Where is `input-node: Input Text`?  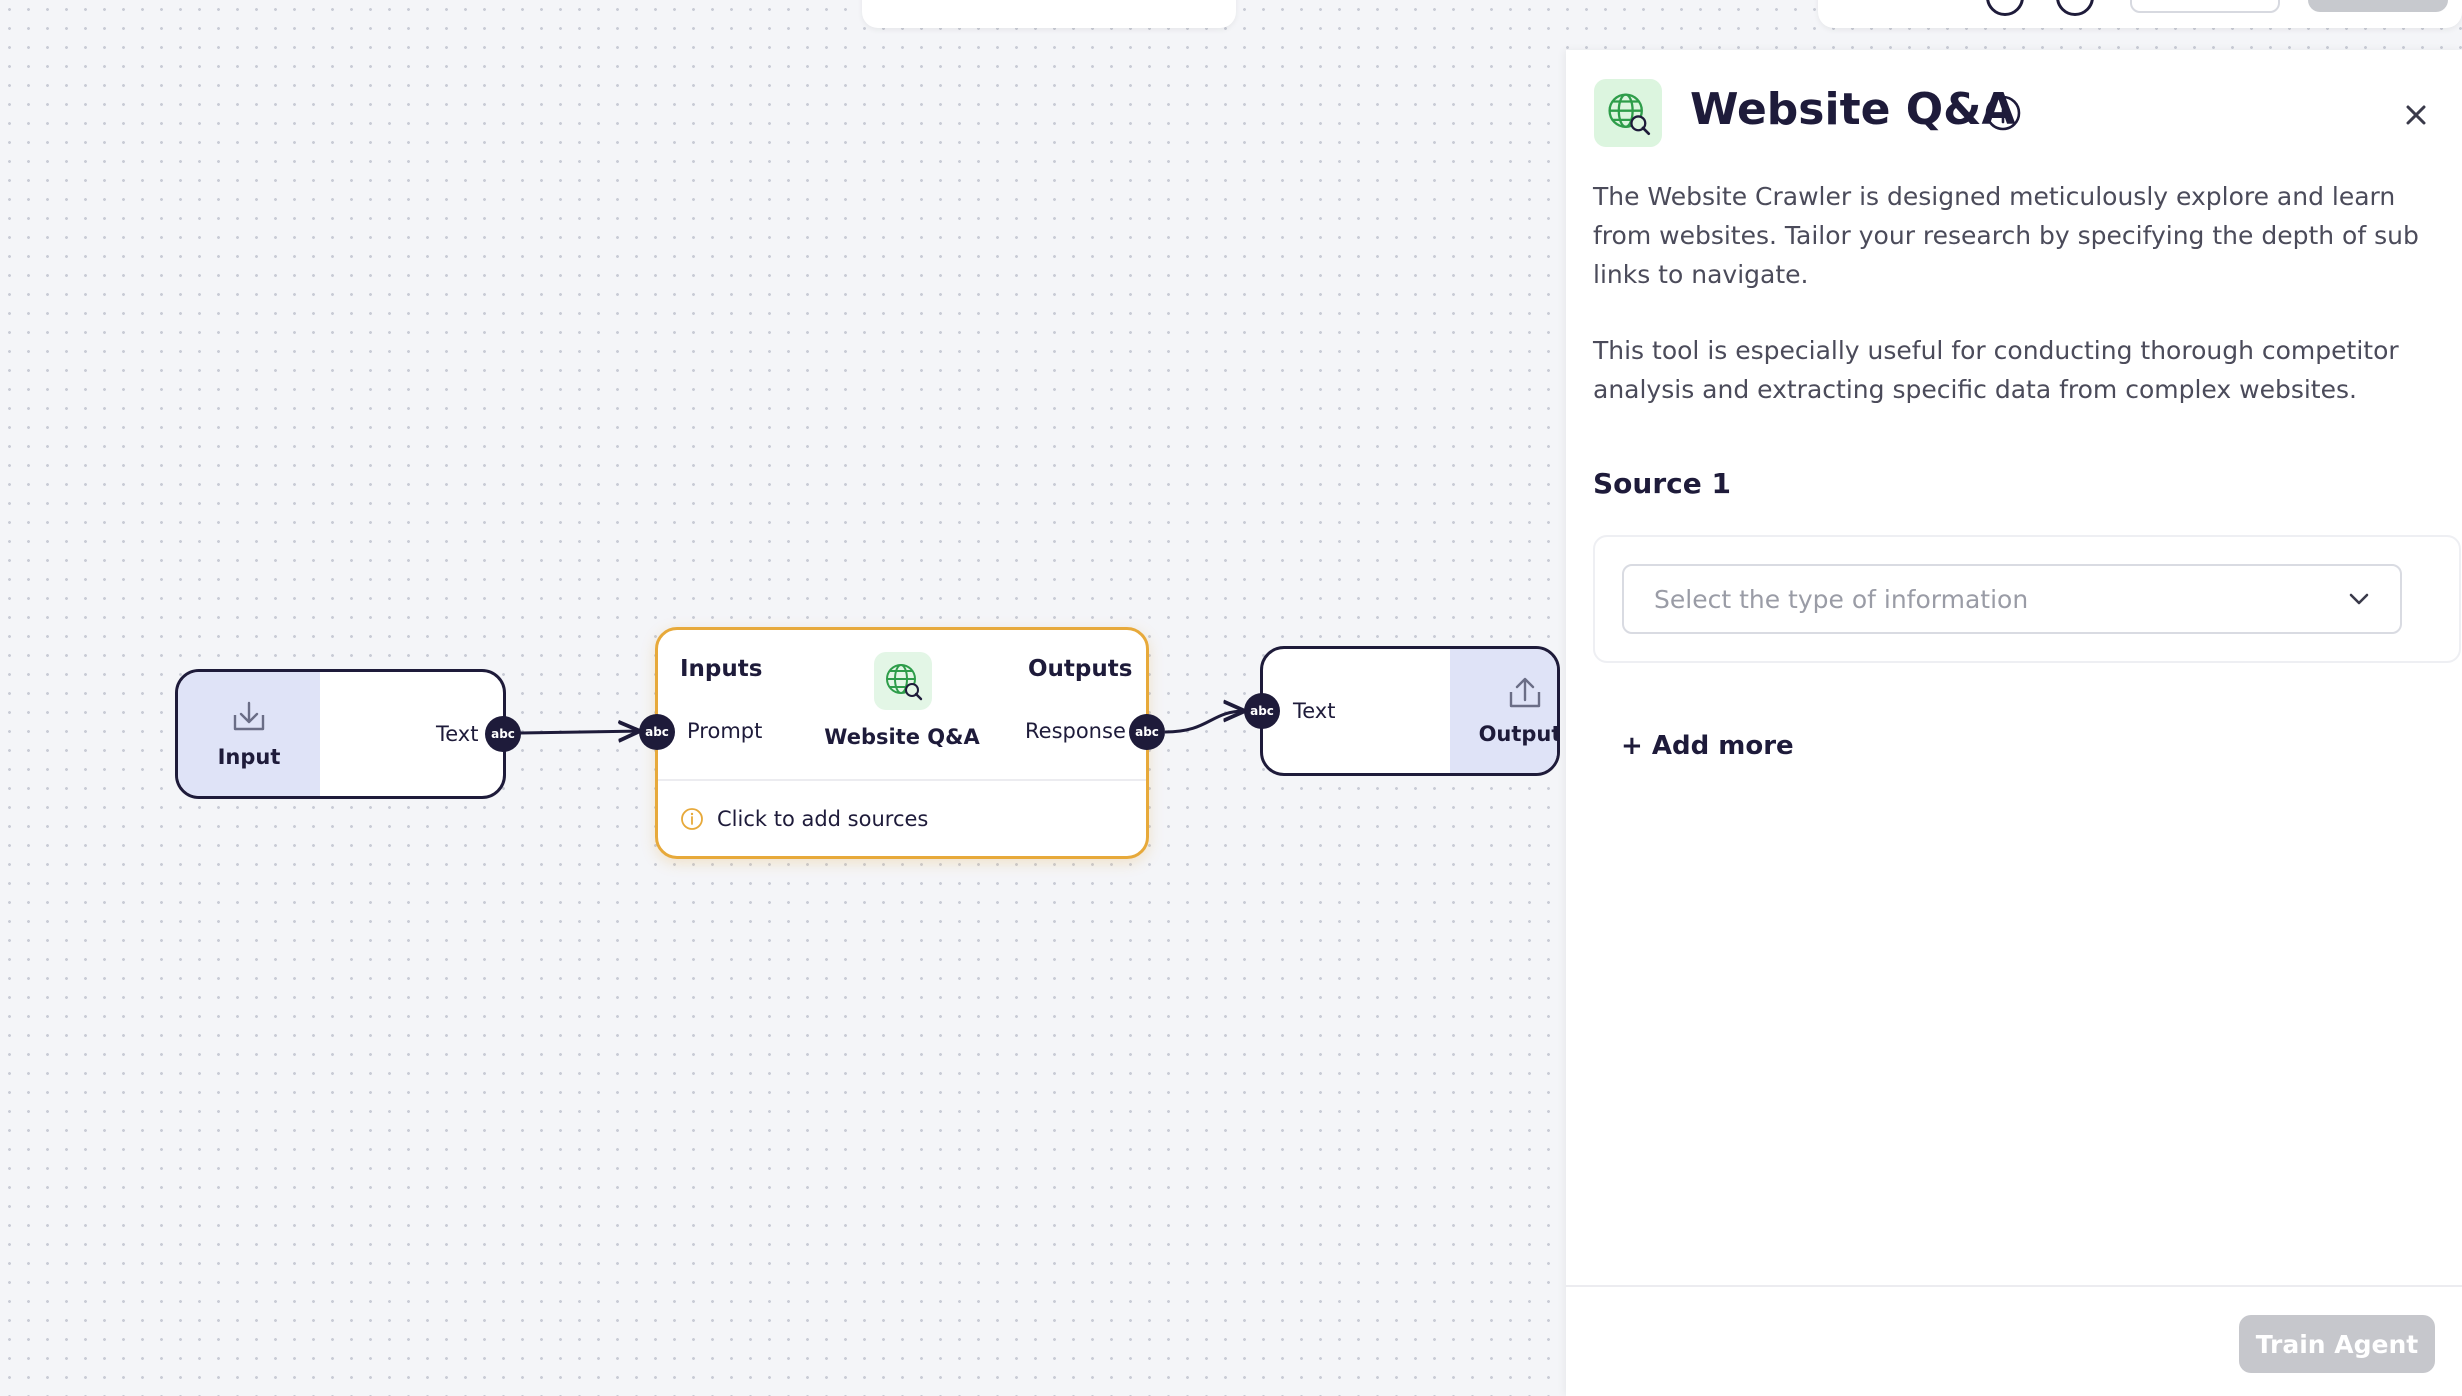 input-node: Input Text is located at coordinates (340, 734).